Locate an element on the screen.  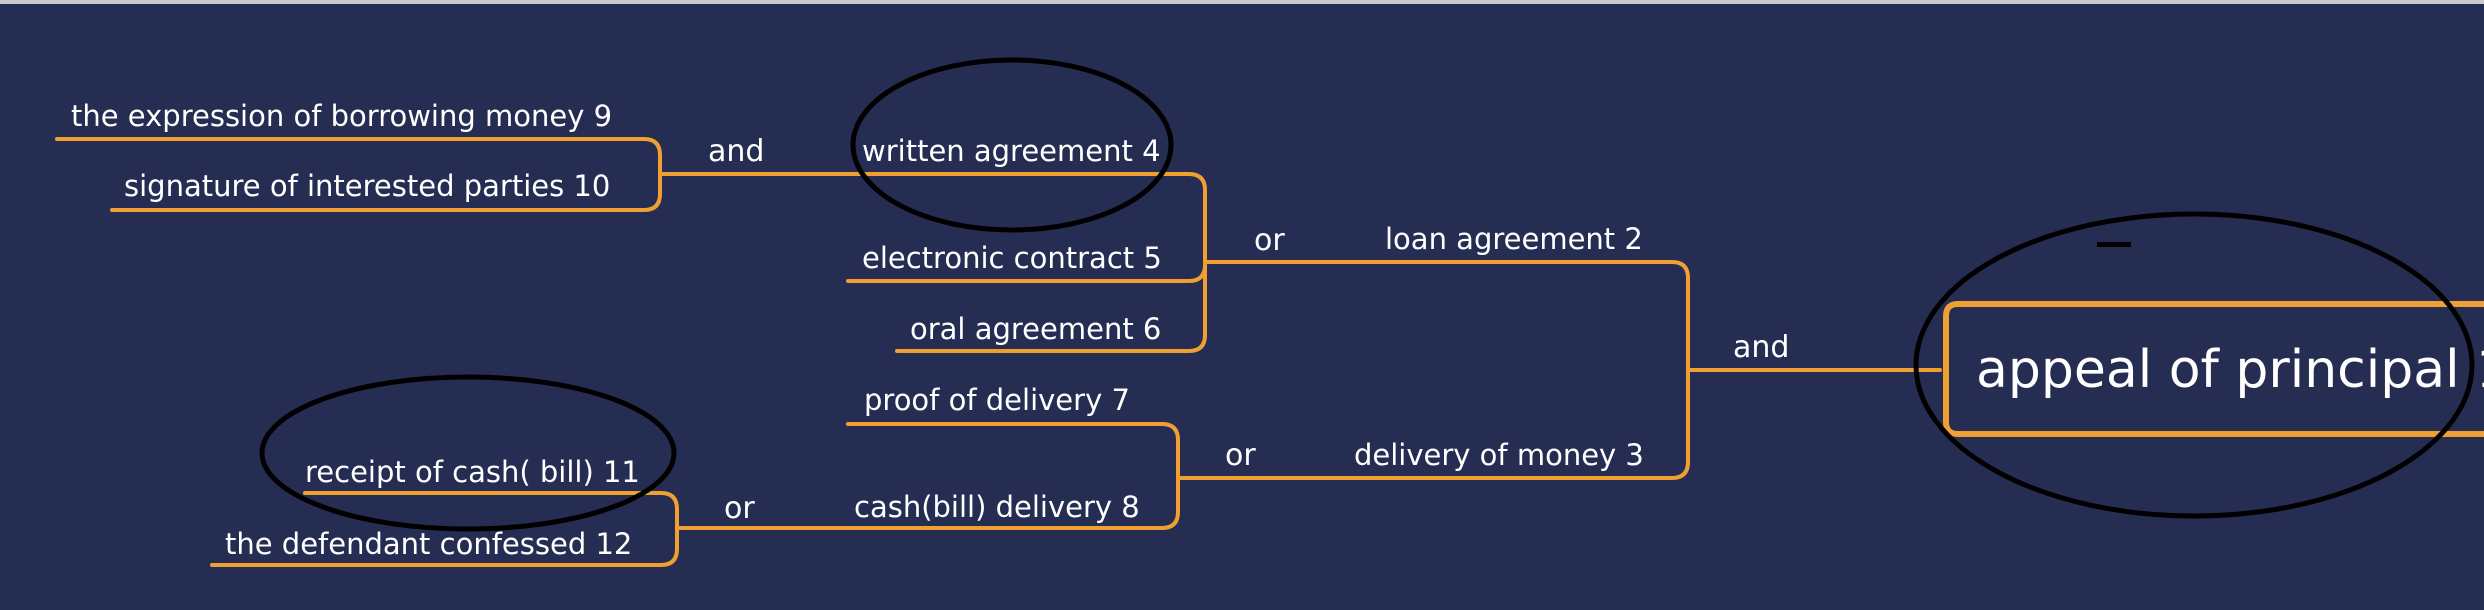
node-written-agreement: written agreement 4 is located at coordinates (1011, 151).